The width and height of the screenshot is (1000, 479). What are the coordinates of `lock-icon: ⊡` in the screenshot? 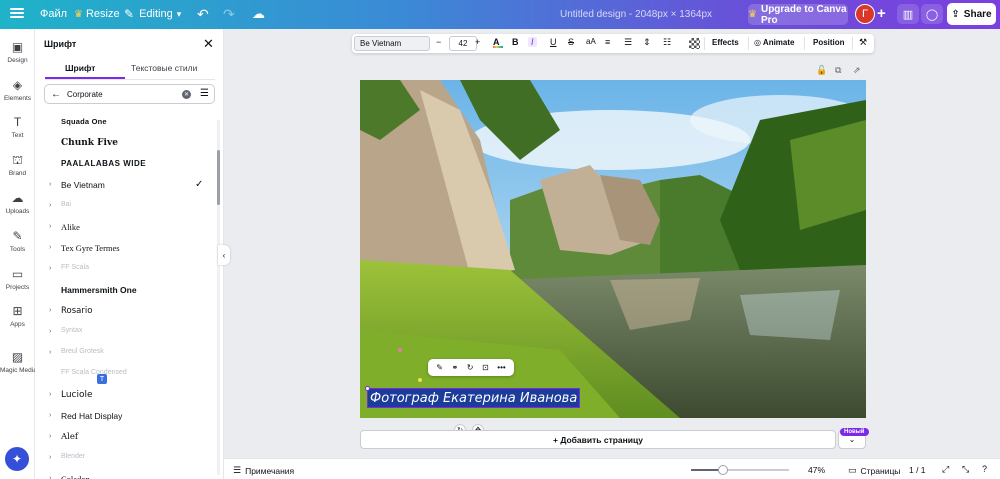 It's located at (485, 367).